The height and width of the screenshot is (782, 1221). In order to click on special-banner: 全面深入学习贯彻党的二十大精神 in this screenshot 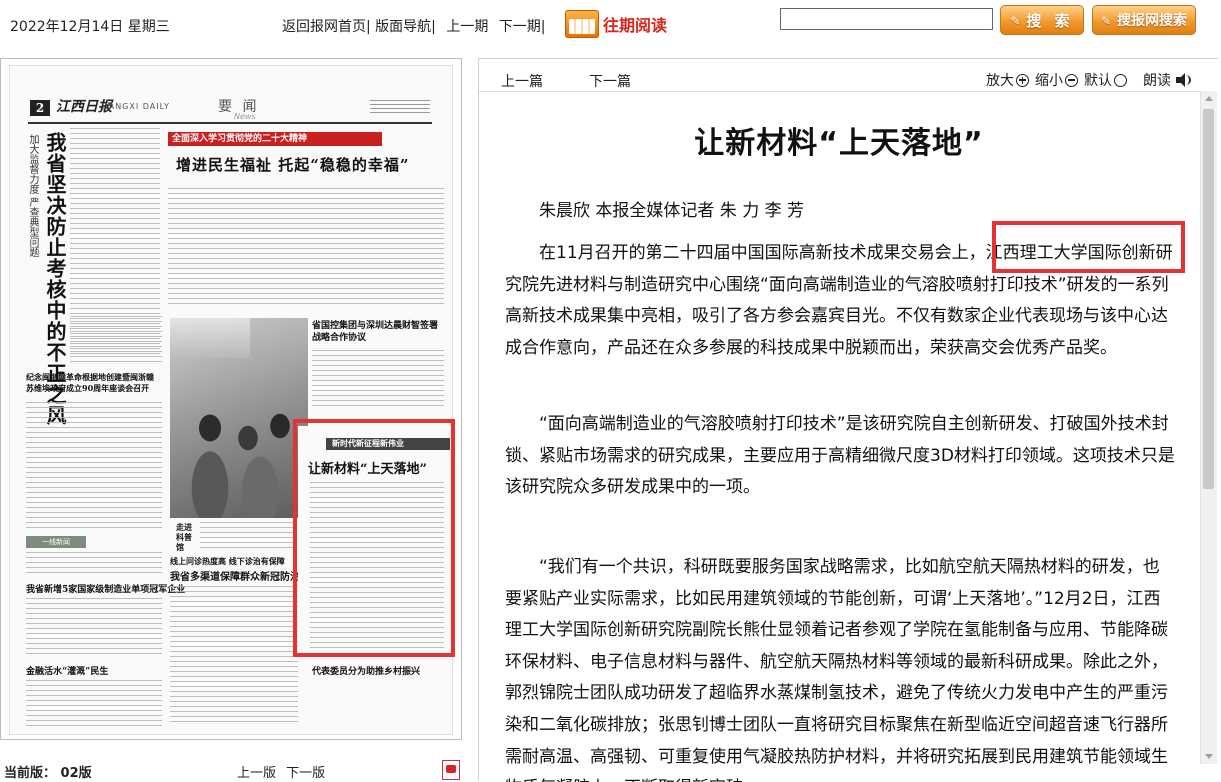, I will do `click(275, 139)`.